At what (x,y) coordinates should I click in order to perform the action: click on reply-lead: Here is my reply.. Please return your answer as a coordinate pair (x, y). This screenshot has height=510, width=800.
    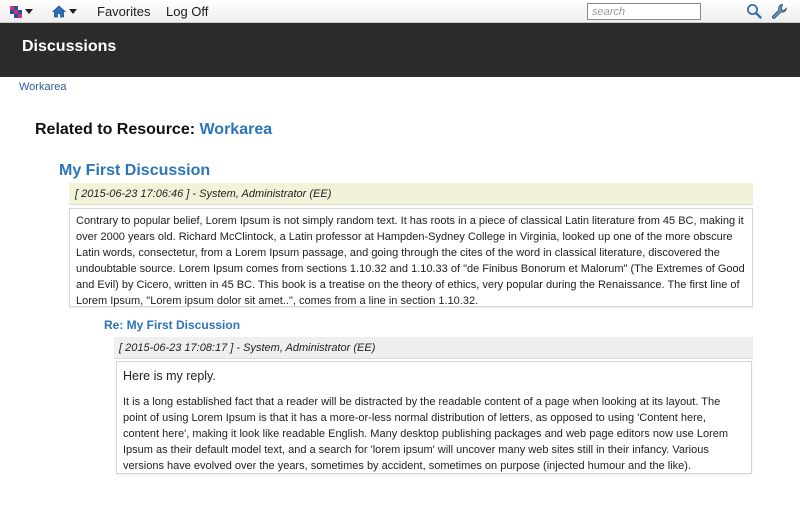
    Looking at the image, I should click on (169, 376).